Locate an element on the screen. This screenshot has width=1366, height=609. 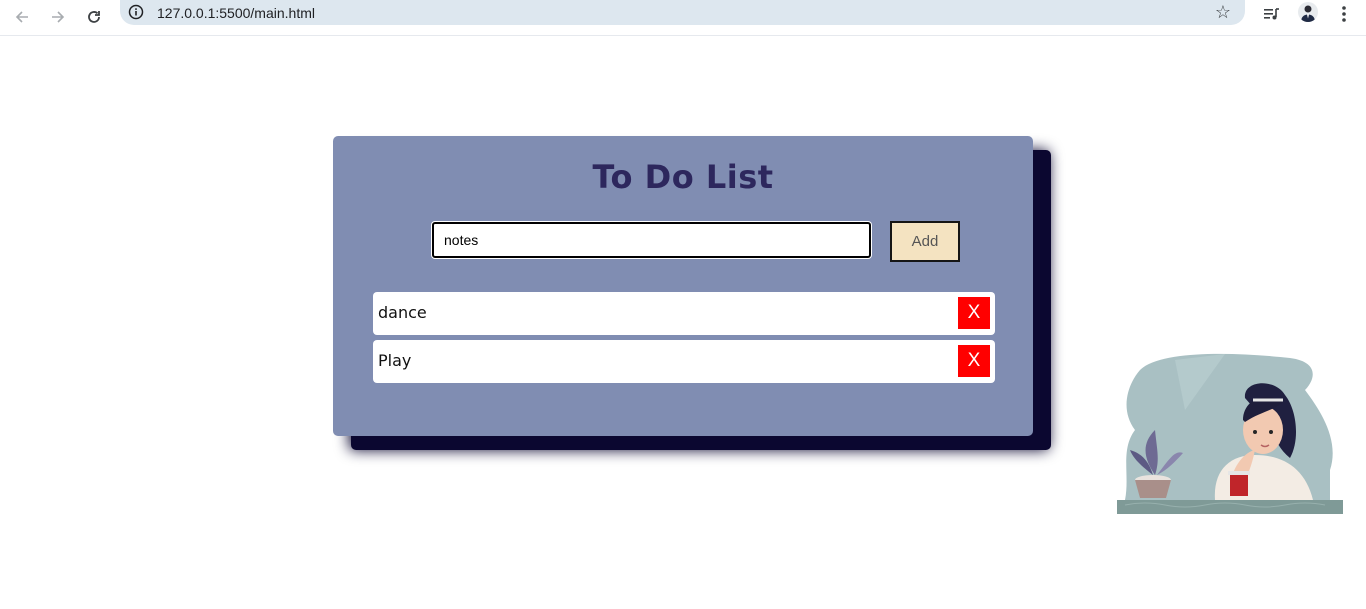
list-item: Play X is located at coordinates (684, 361).